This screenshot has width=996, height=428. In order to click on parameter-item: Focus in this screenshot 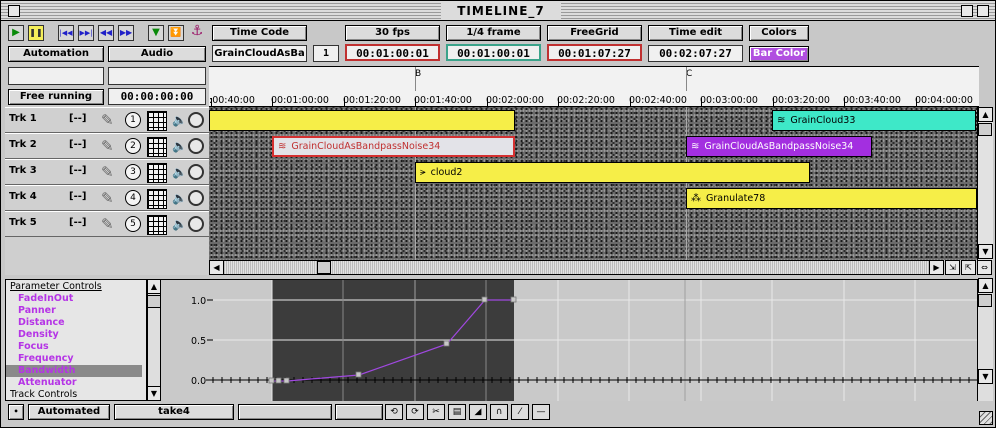, I will do `click(33, 347)`.